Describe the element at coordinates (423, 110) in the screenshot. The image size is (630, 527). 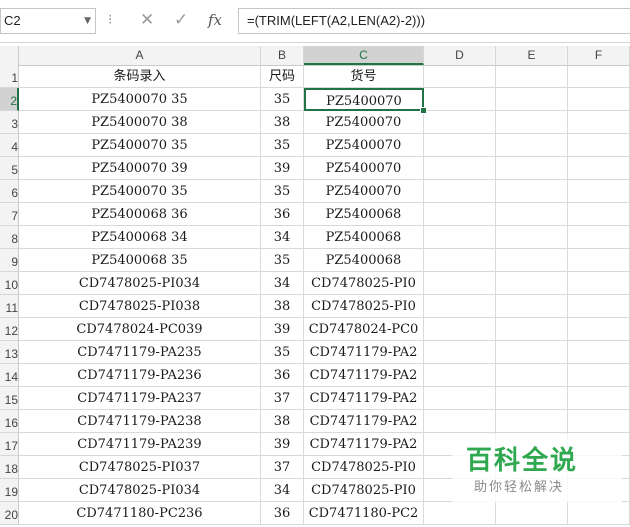
I see `fill-handle` at that location.